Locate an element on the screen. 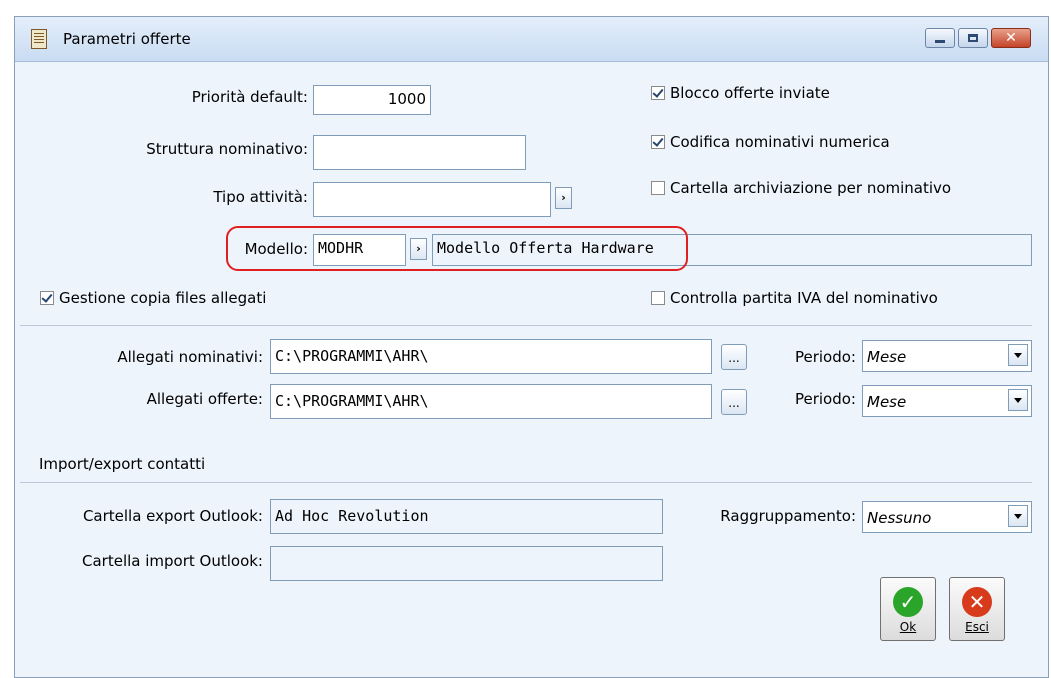 Image resolution: width=1051 pixels, height=678 pixels. tipo-attivita-lookup-button: › is located at coordinates (563, 198).